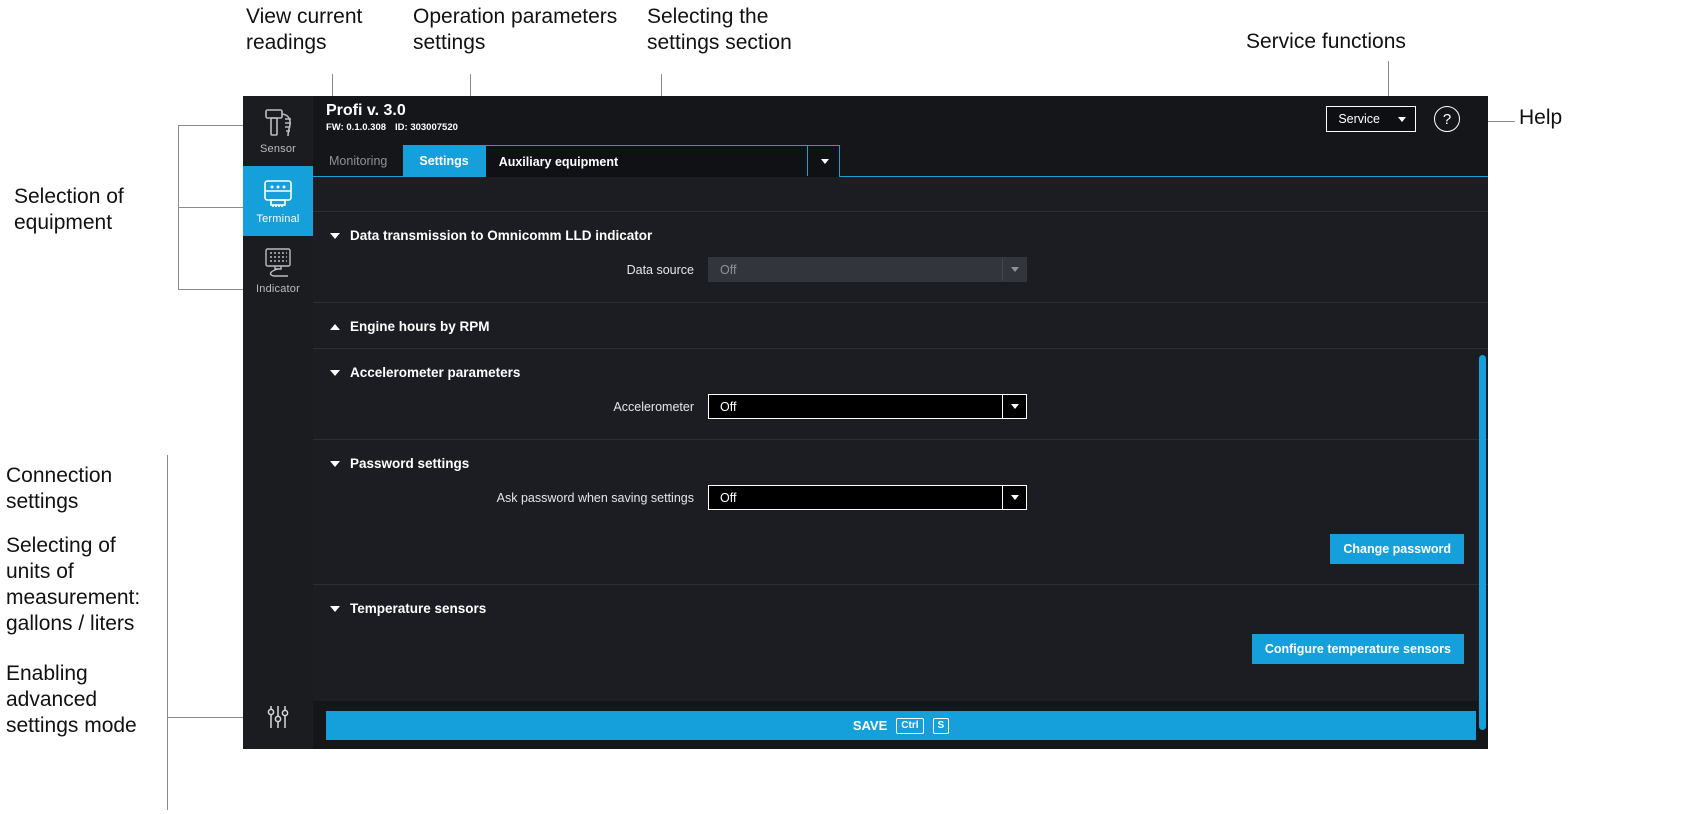 This screenshot has width=1688, height=814. I want to click on service-button: Service, so click(1371, 119).